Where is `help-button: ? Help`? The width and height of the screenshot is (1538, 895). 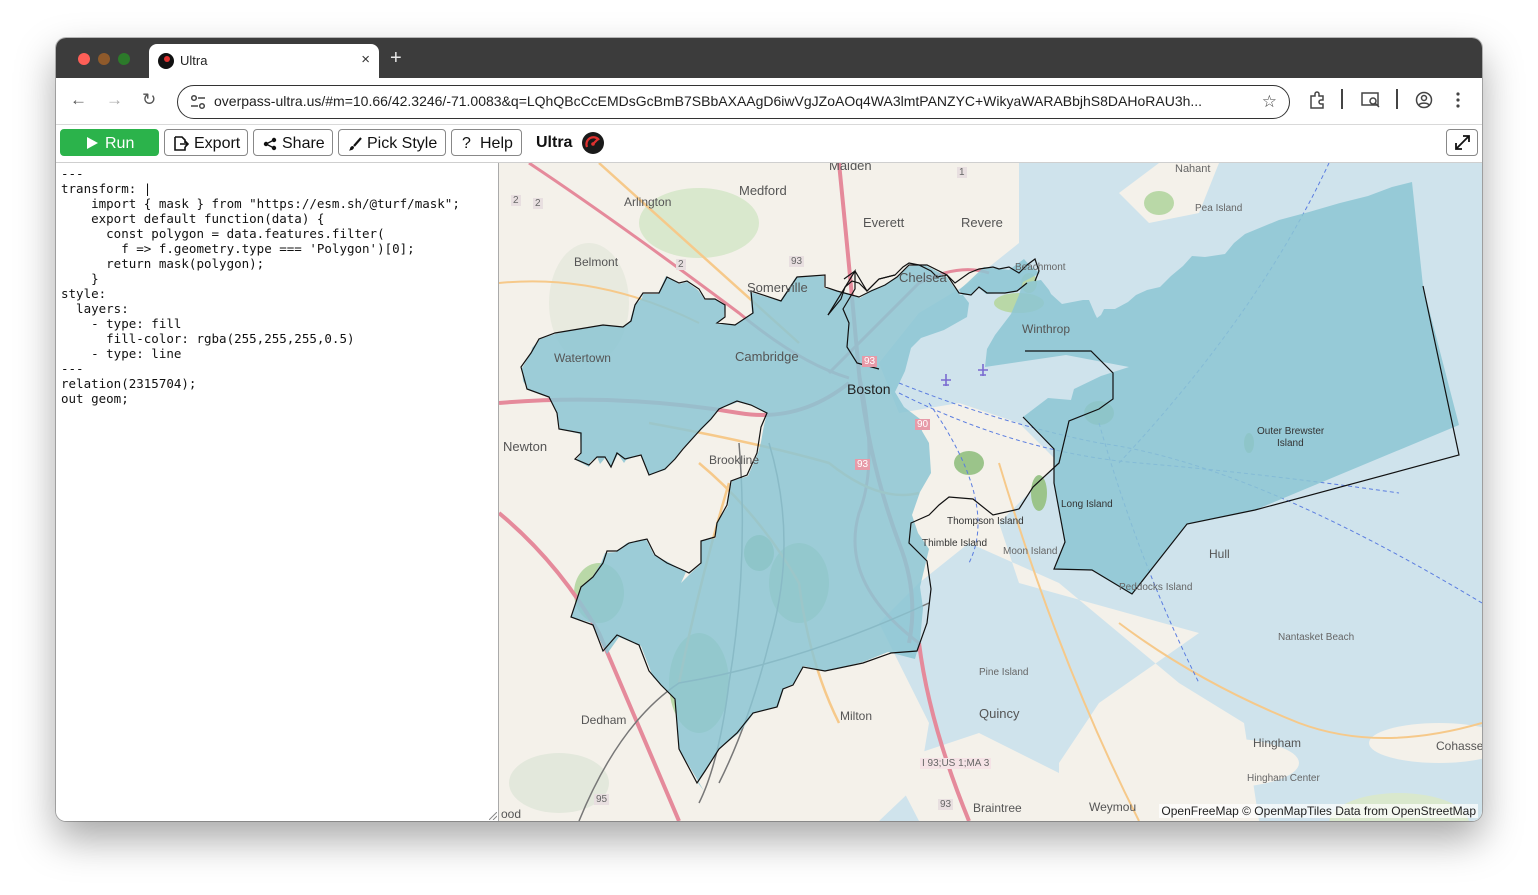
help-button: ? Help is located at coordinates (486, 142).